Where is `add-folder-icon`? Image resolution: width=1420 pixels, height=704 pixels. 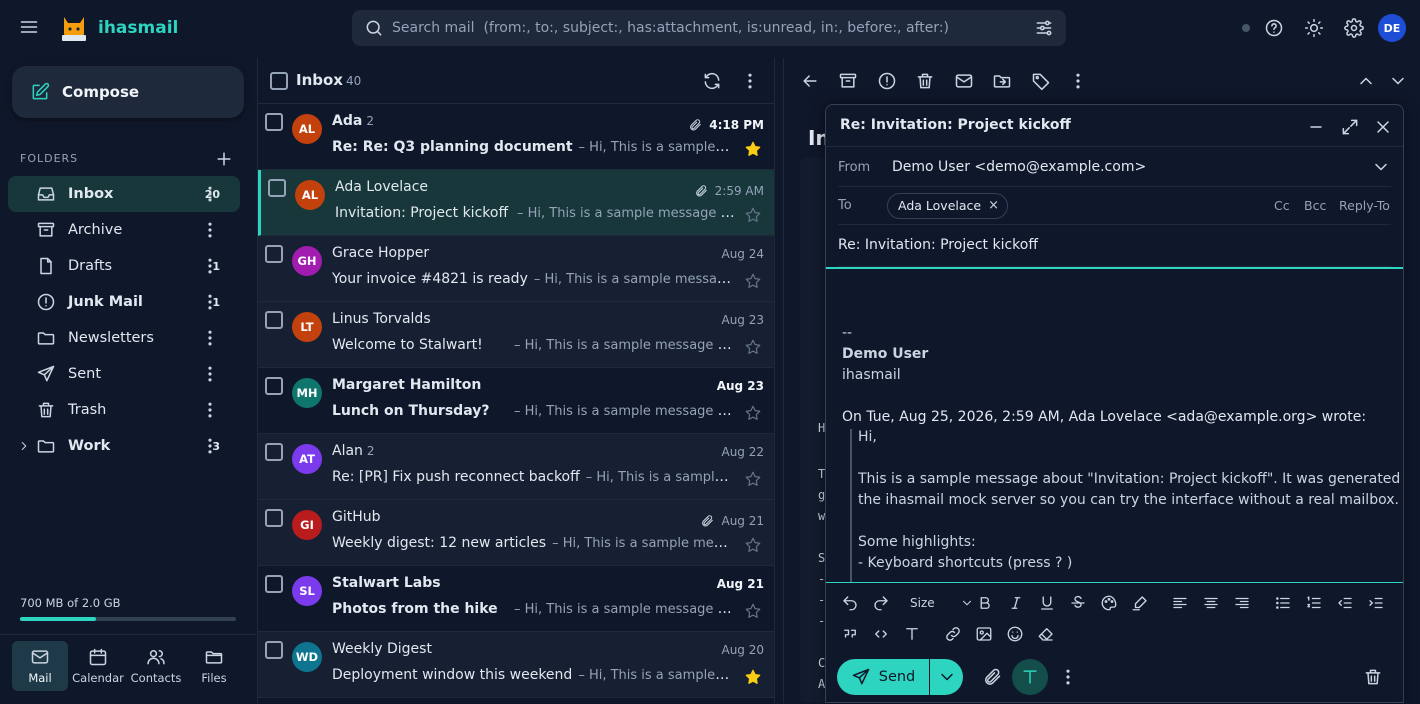 add-folder-icon is located at coordinates (224, 159).